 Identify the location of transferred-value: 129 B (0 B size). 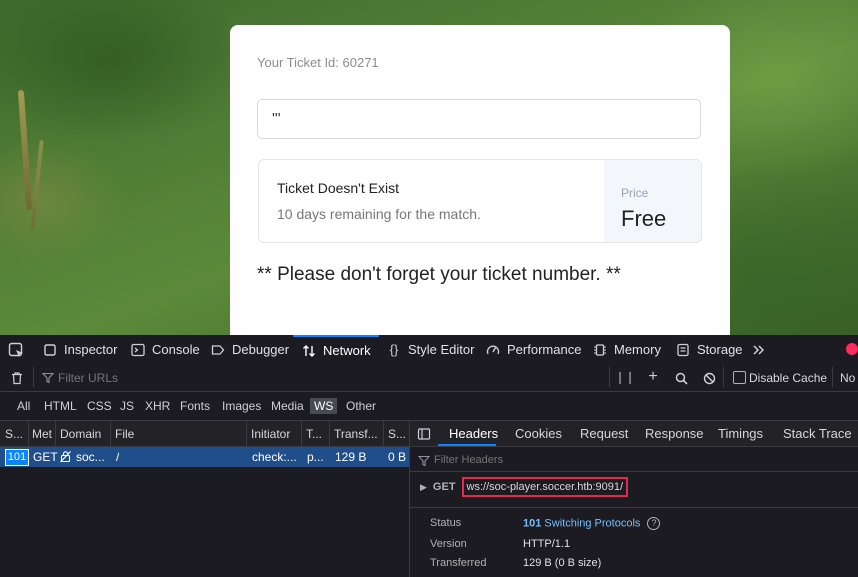
(562, 563).